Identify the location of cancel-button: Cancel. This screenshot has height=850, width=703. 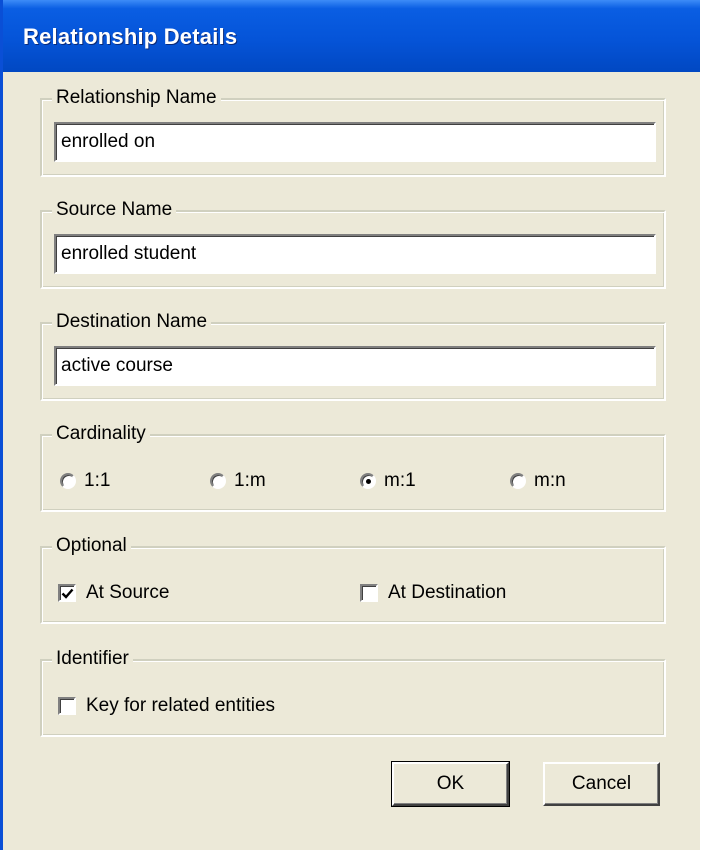
(601, 784).